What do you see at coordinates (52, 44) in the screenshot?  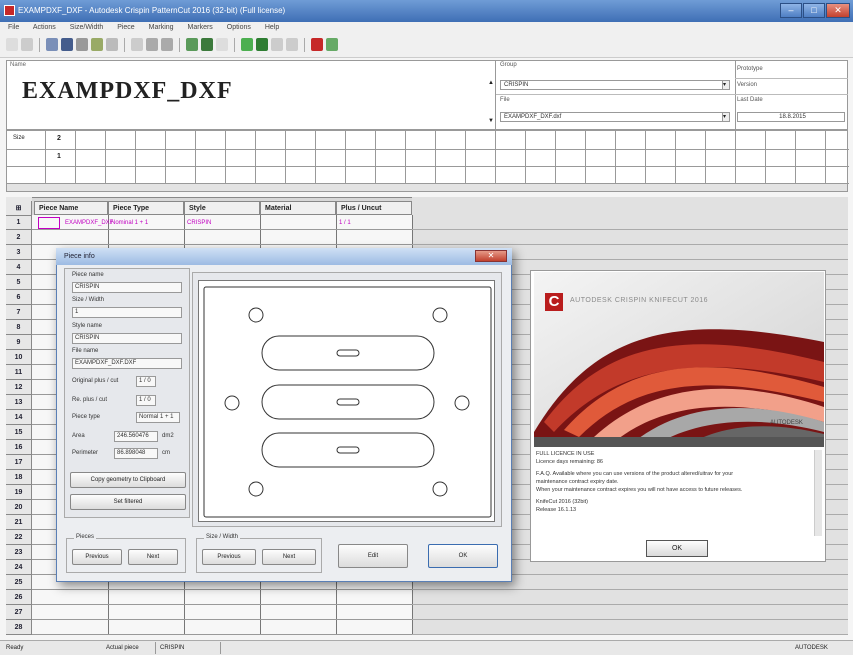 I see `open-icon` at bounding box center [52, 44].